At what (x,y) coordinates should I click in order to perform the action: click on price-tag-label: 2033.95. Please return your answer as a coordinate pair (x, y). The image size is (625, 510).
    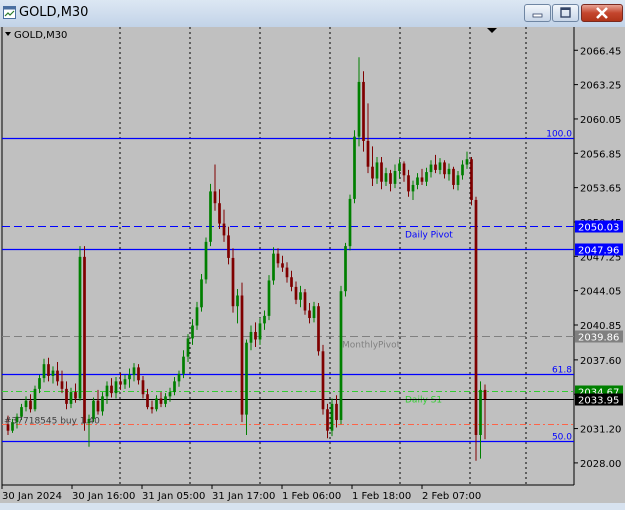
    Looking at the image, I should click on (598, 401).